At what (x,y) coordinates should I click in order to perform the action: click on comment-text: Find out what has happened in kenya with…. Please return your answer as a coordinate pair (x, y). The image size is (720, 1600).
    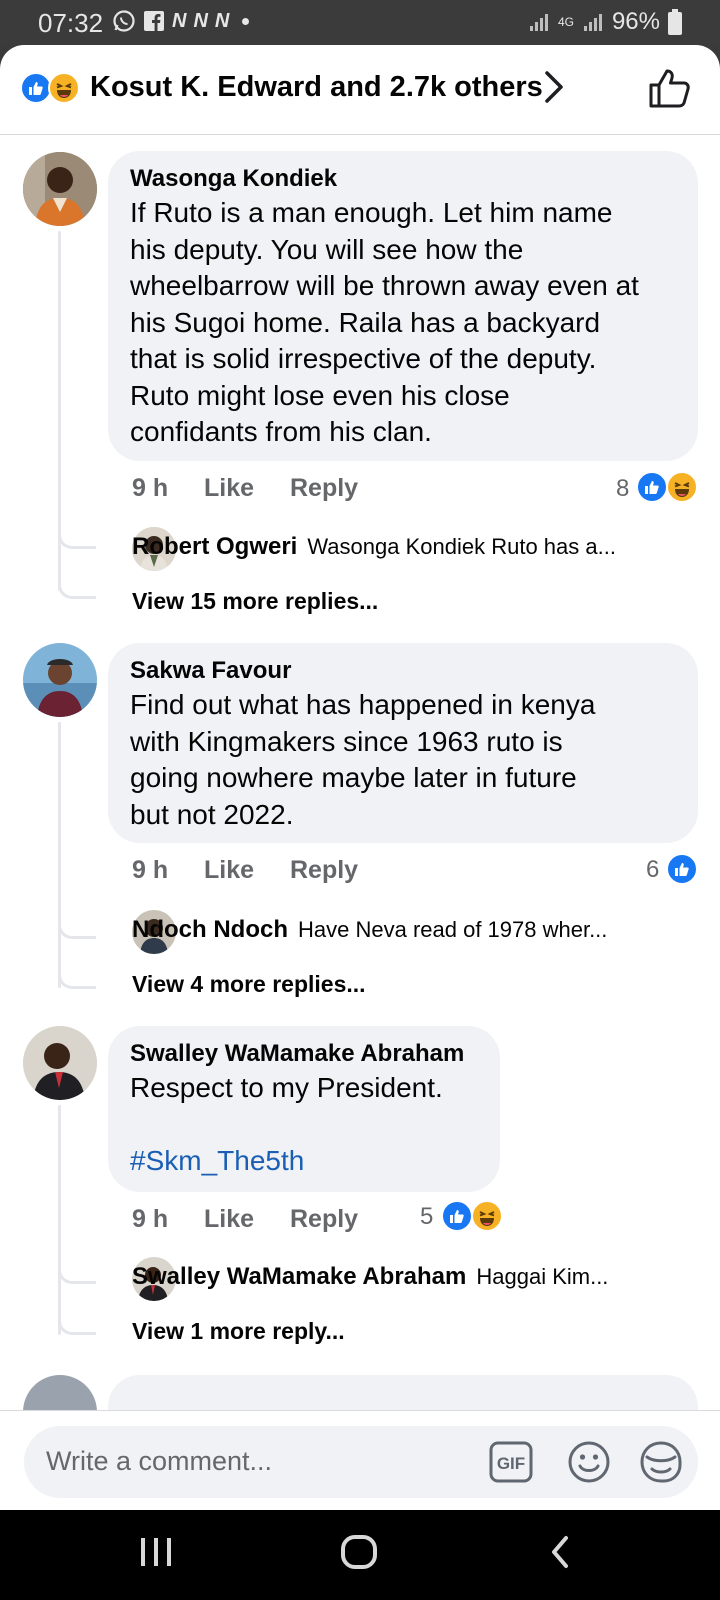
    Looking at the image, I should click on (363, 759).